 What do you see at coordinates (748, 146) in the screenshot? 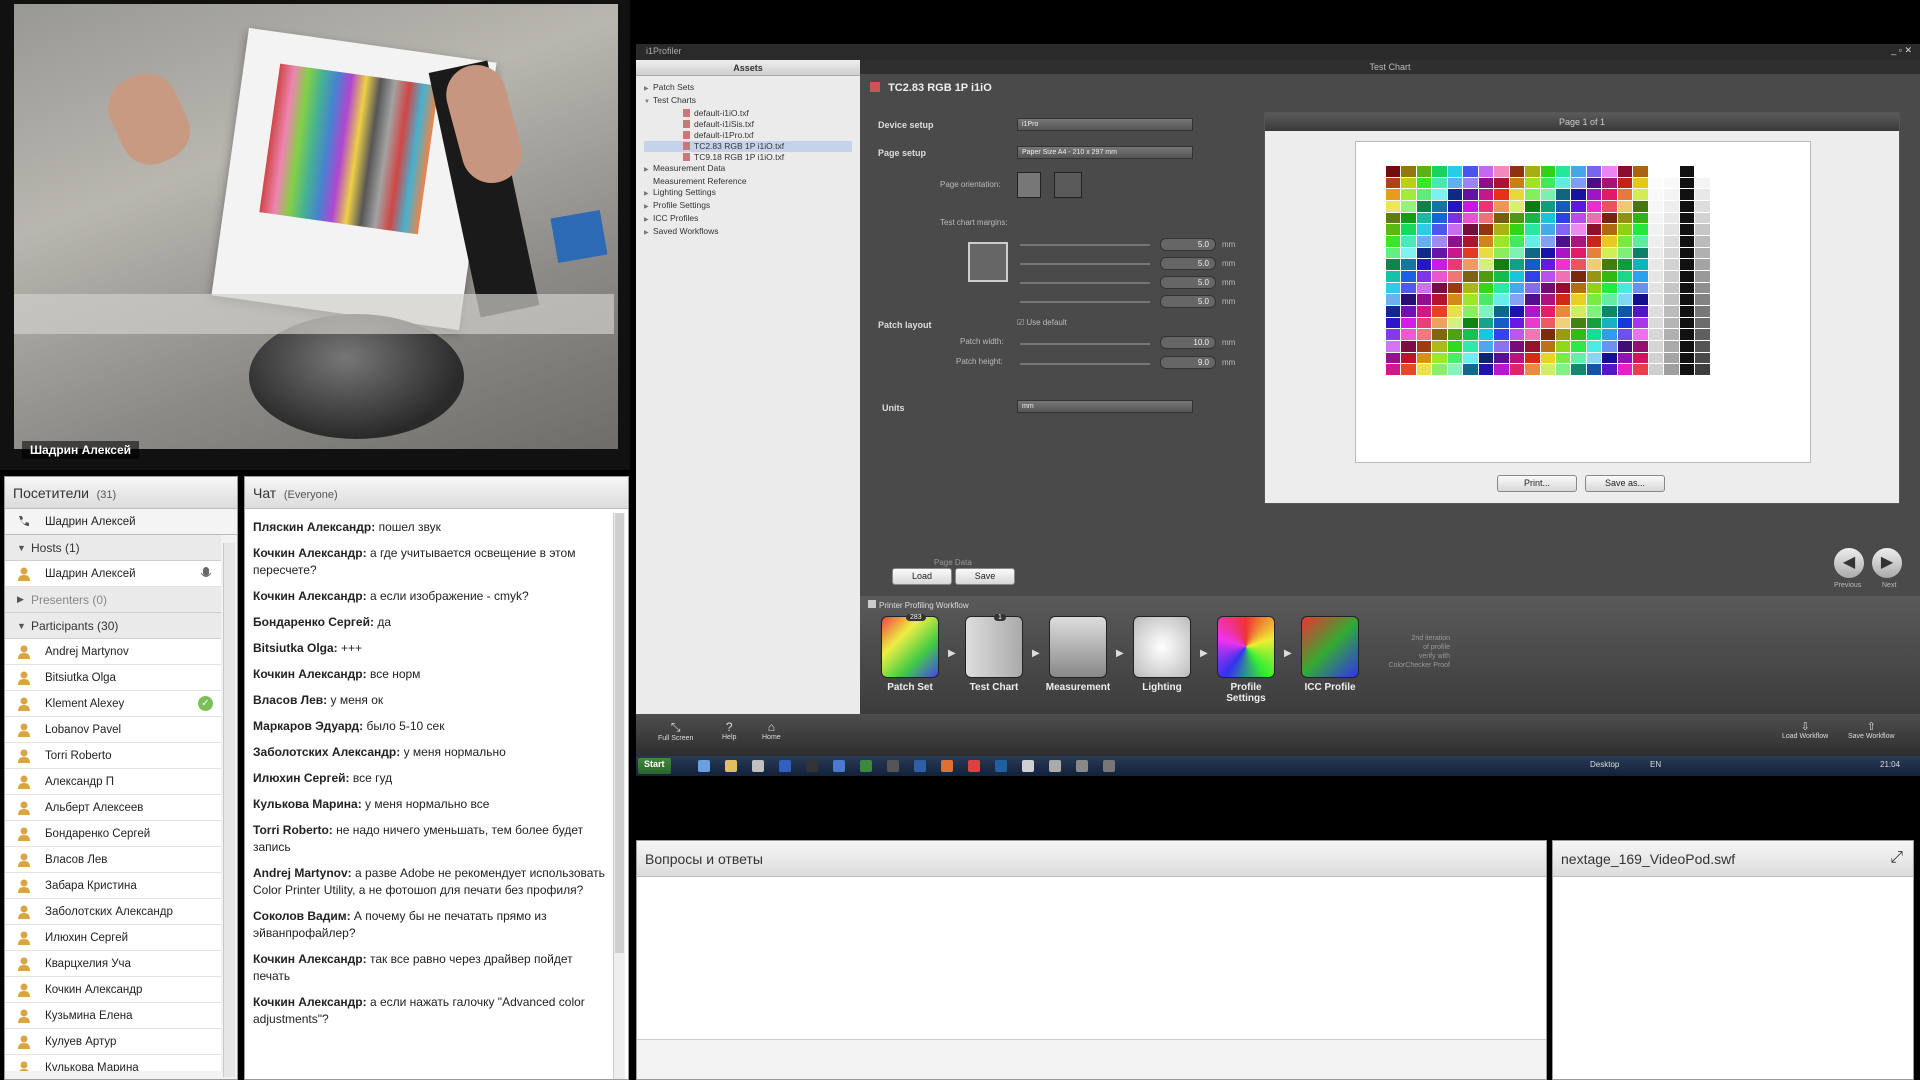
I see `tree-item: TC2.83 RGB 1P i1iO.txf` at bounding box center [748, 146].